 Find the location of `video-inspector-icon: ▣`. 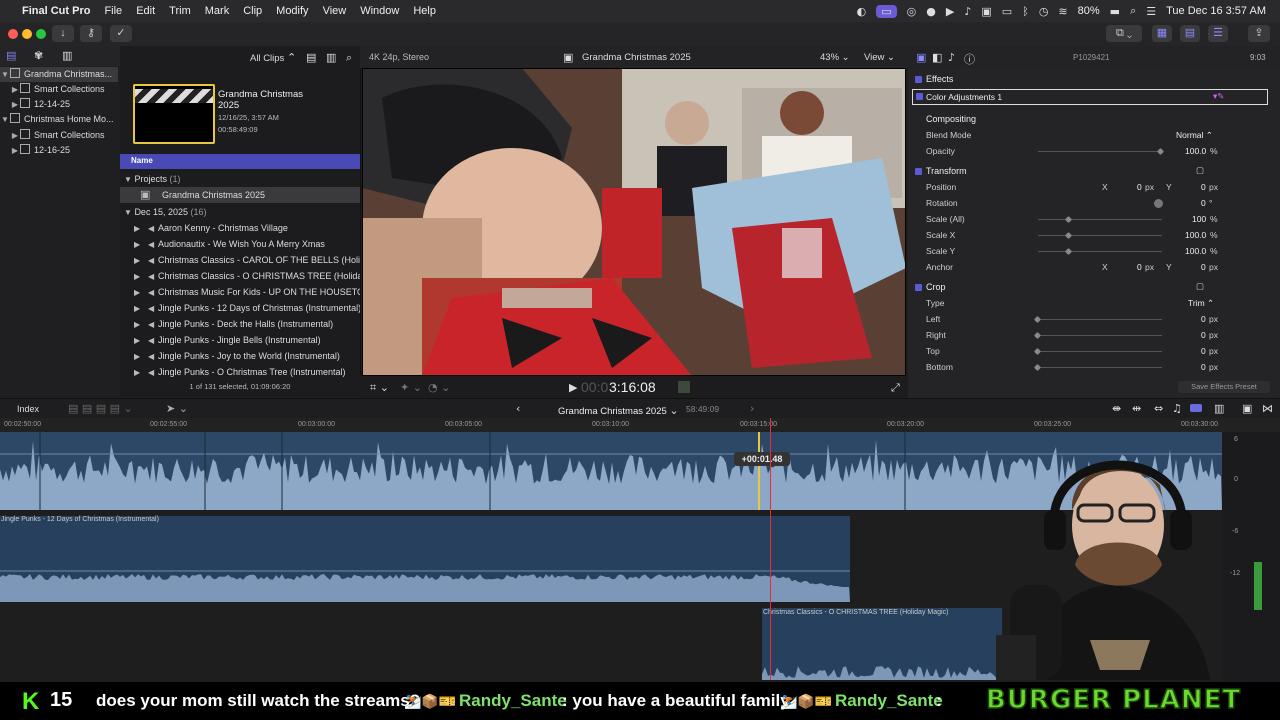

video-inspector-icon: ▣ is located at coordinates (921, 57).